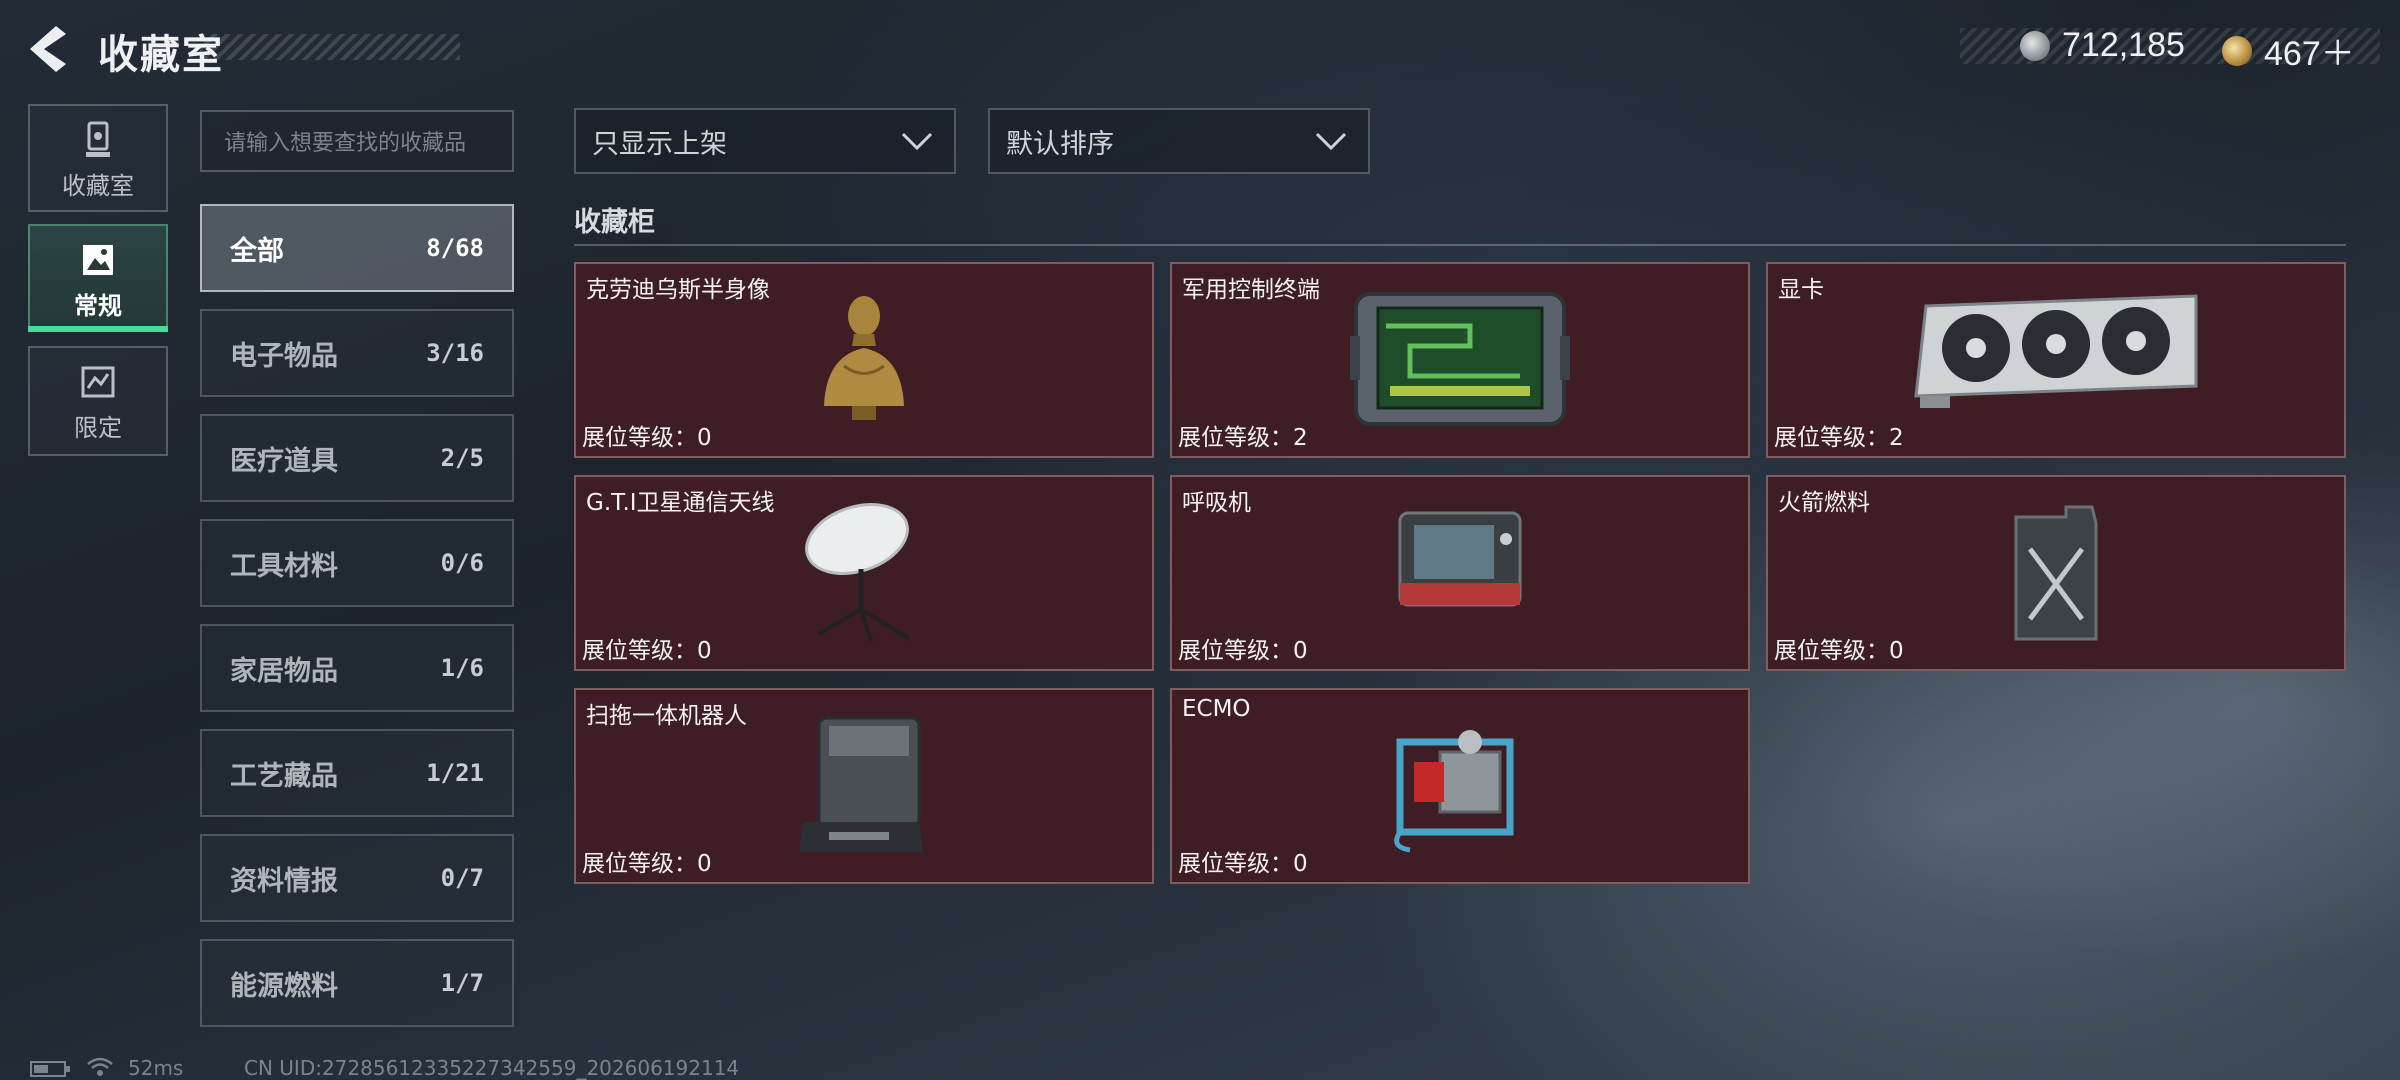 This screenshot has width=2400, height=1080. I want to click on bust-icon, so click(864, 358).